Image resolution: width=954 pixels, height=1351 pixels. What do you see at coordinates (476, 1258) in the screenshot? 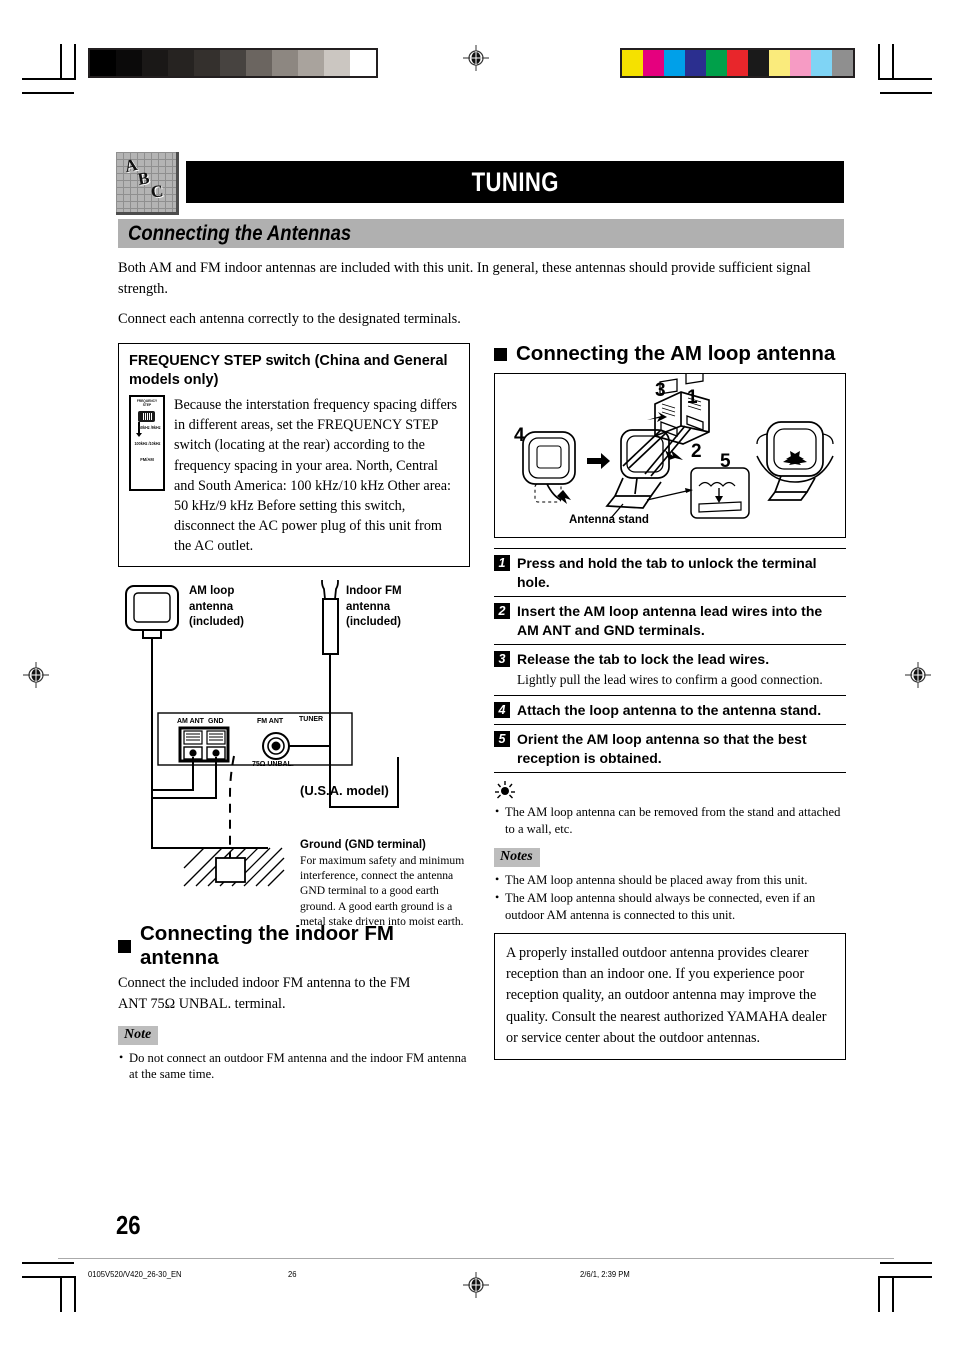
I see `footer-rule` at bounding box center [476, 1258].